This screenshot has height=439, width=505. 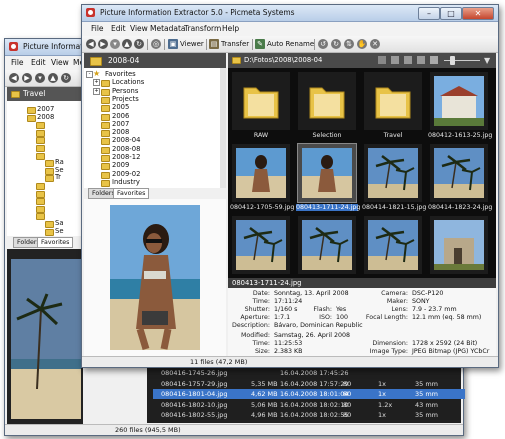 What do you see at coordinates (255, 335) in the screenshot?
I see `info-field-label: Modified:` at bounding box center [255, 335].